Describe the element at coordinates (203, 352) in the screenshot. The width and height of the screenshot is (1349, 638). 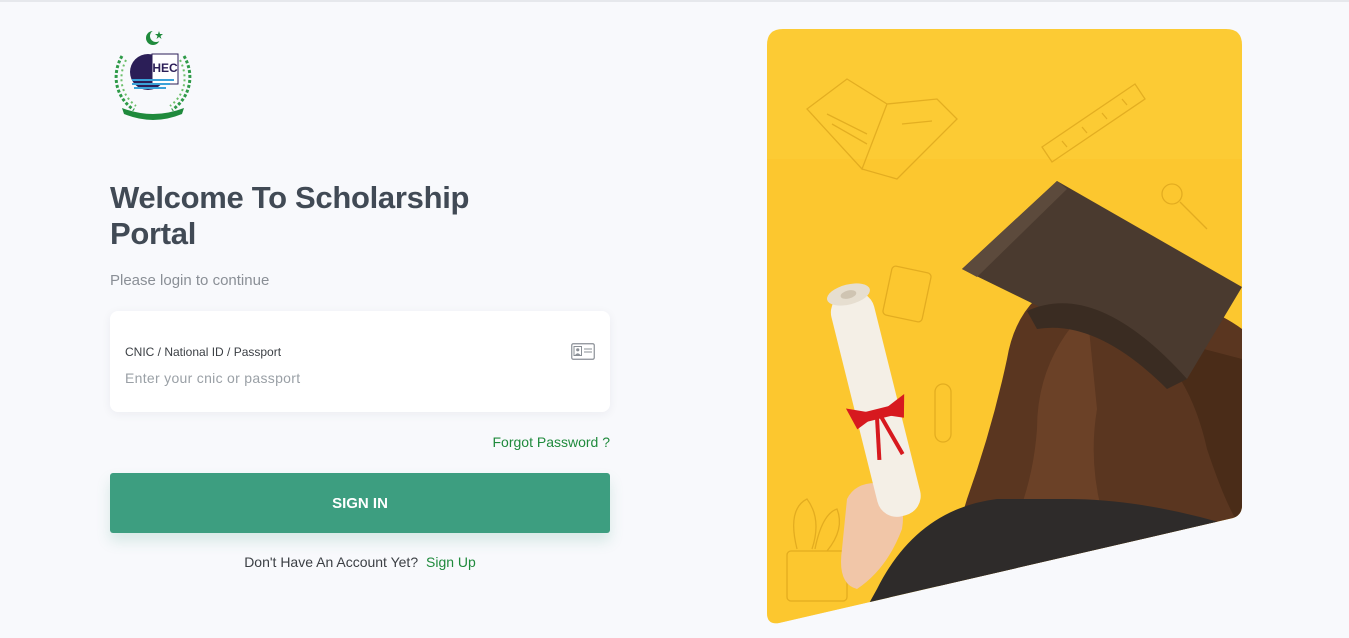
I see `id-field-label: CNIC / National ID / Passport` at that location.